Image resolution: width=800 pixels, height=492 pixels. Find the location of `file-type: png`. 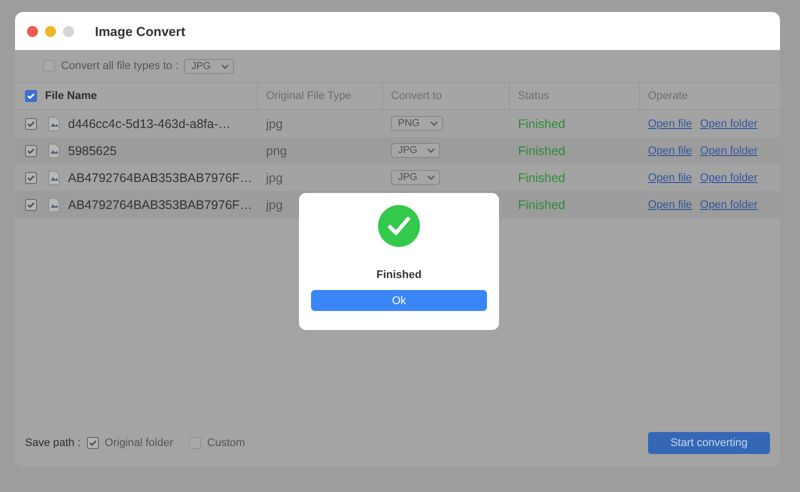

file-type: png is located at coordinates (276, 151).